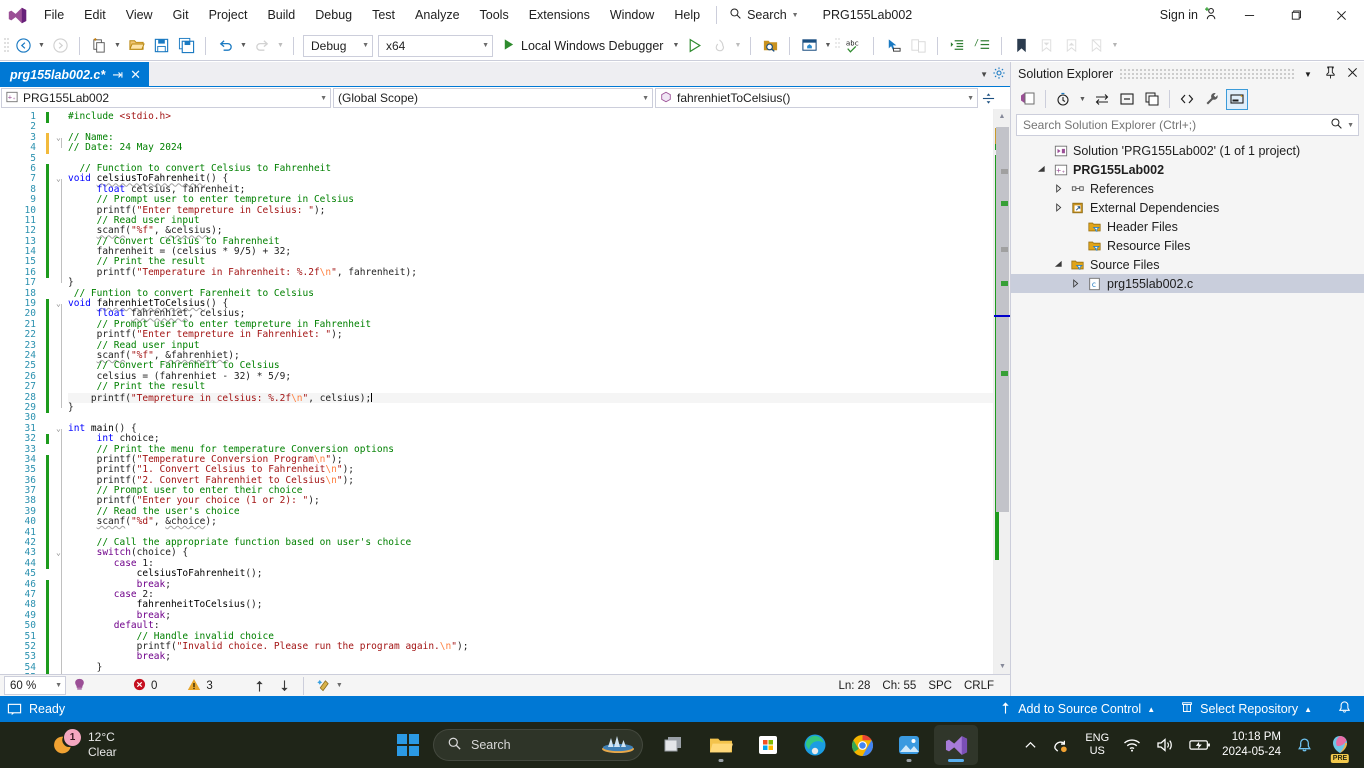 The height and width of the screenshot is (768, 1364). I want to click on copilot-preview-button: PRE, so click(1340, 745).